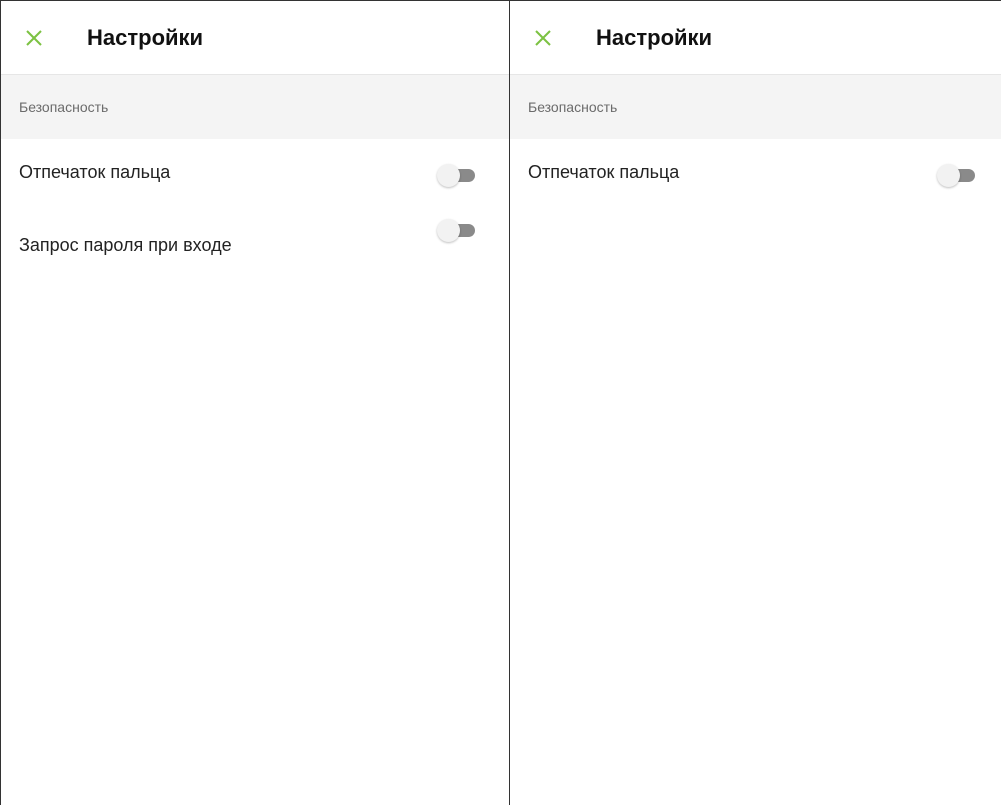 This screenshot has width=1001, height=805. What do you see at coordinates (255, 239) in the screenshot?
I see `setting-row-password-on-login: Запрос пароля при входе` at bounding box center [255, 239].